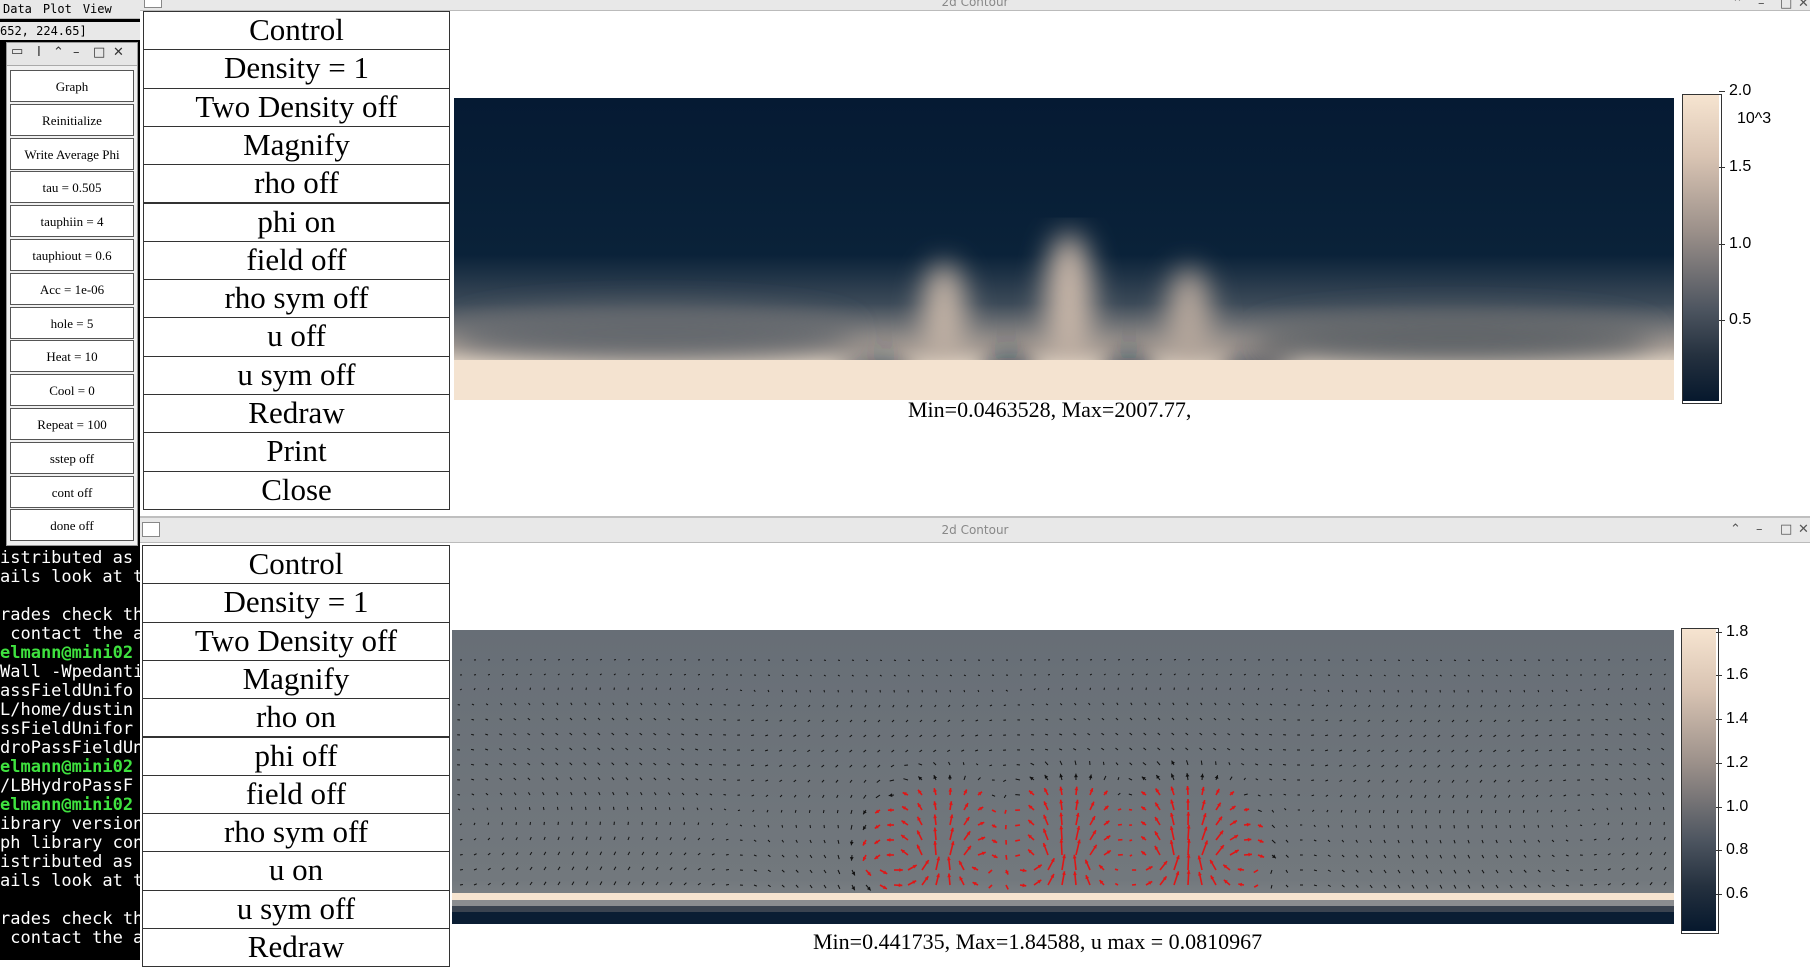 The width and height of the screenshot is (1810, 967). Describe the element at coordinates (72, 356) in the screenshot. I see `param-button: Heat = 10` at that location.